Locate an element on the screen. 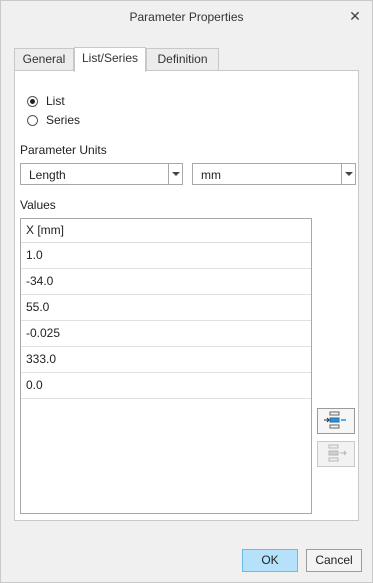 The width and height of the screenshot is (373, 583). remove-row-button is located at coordinates (336, 454).